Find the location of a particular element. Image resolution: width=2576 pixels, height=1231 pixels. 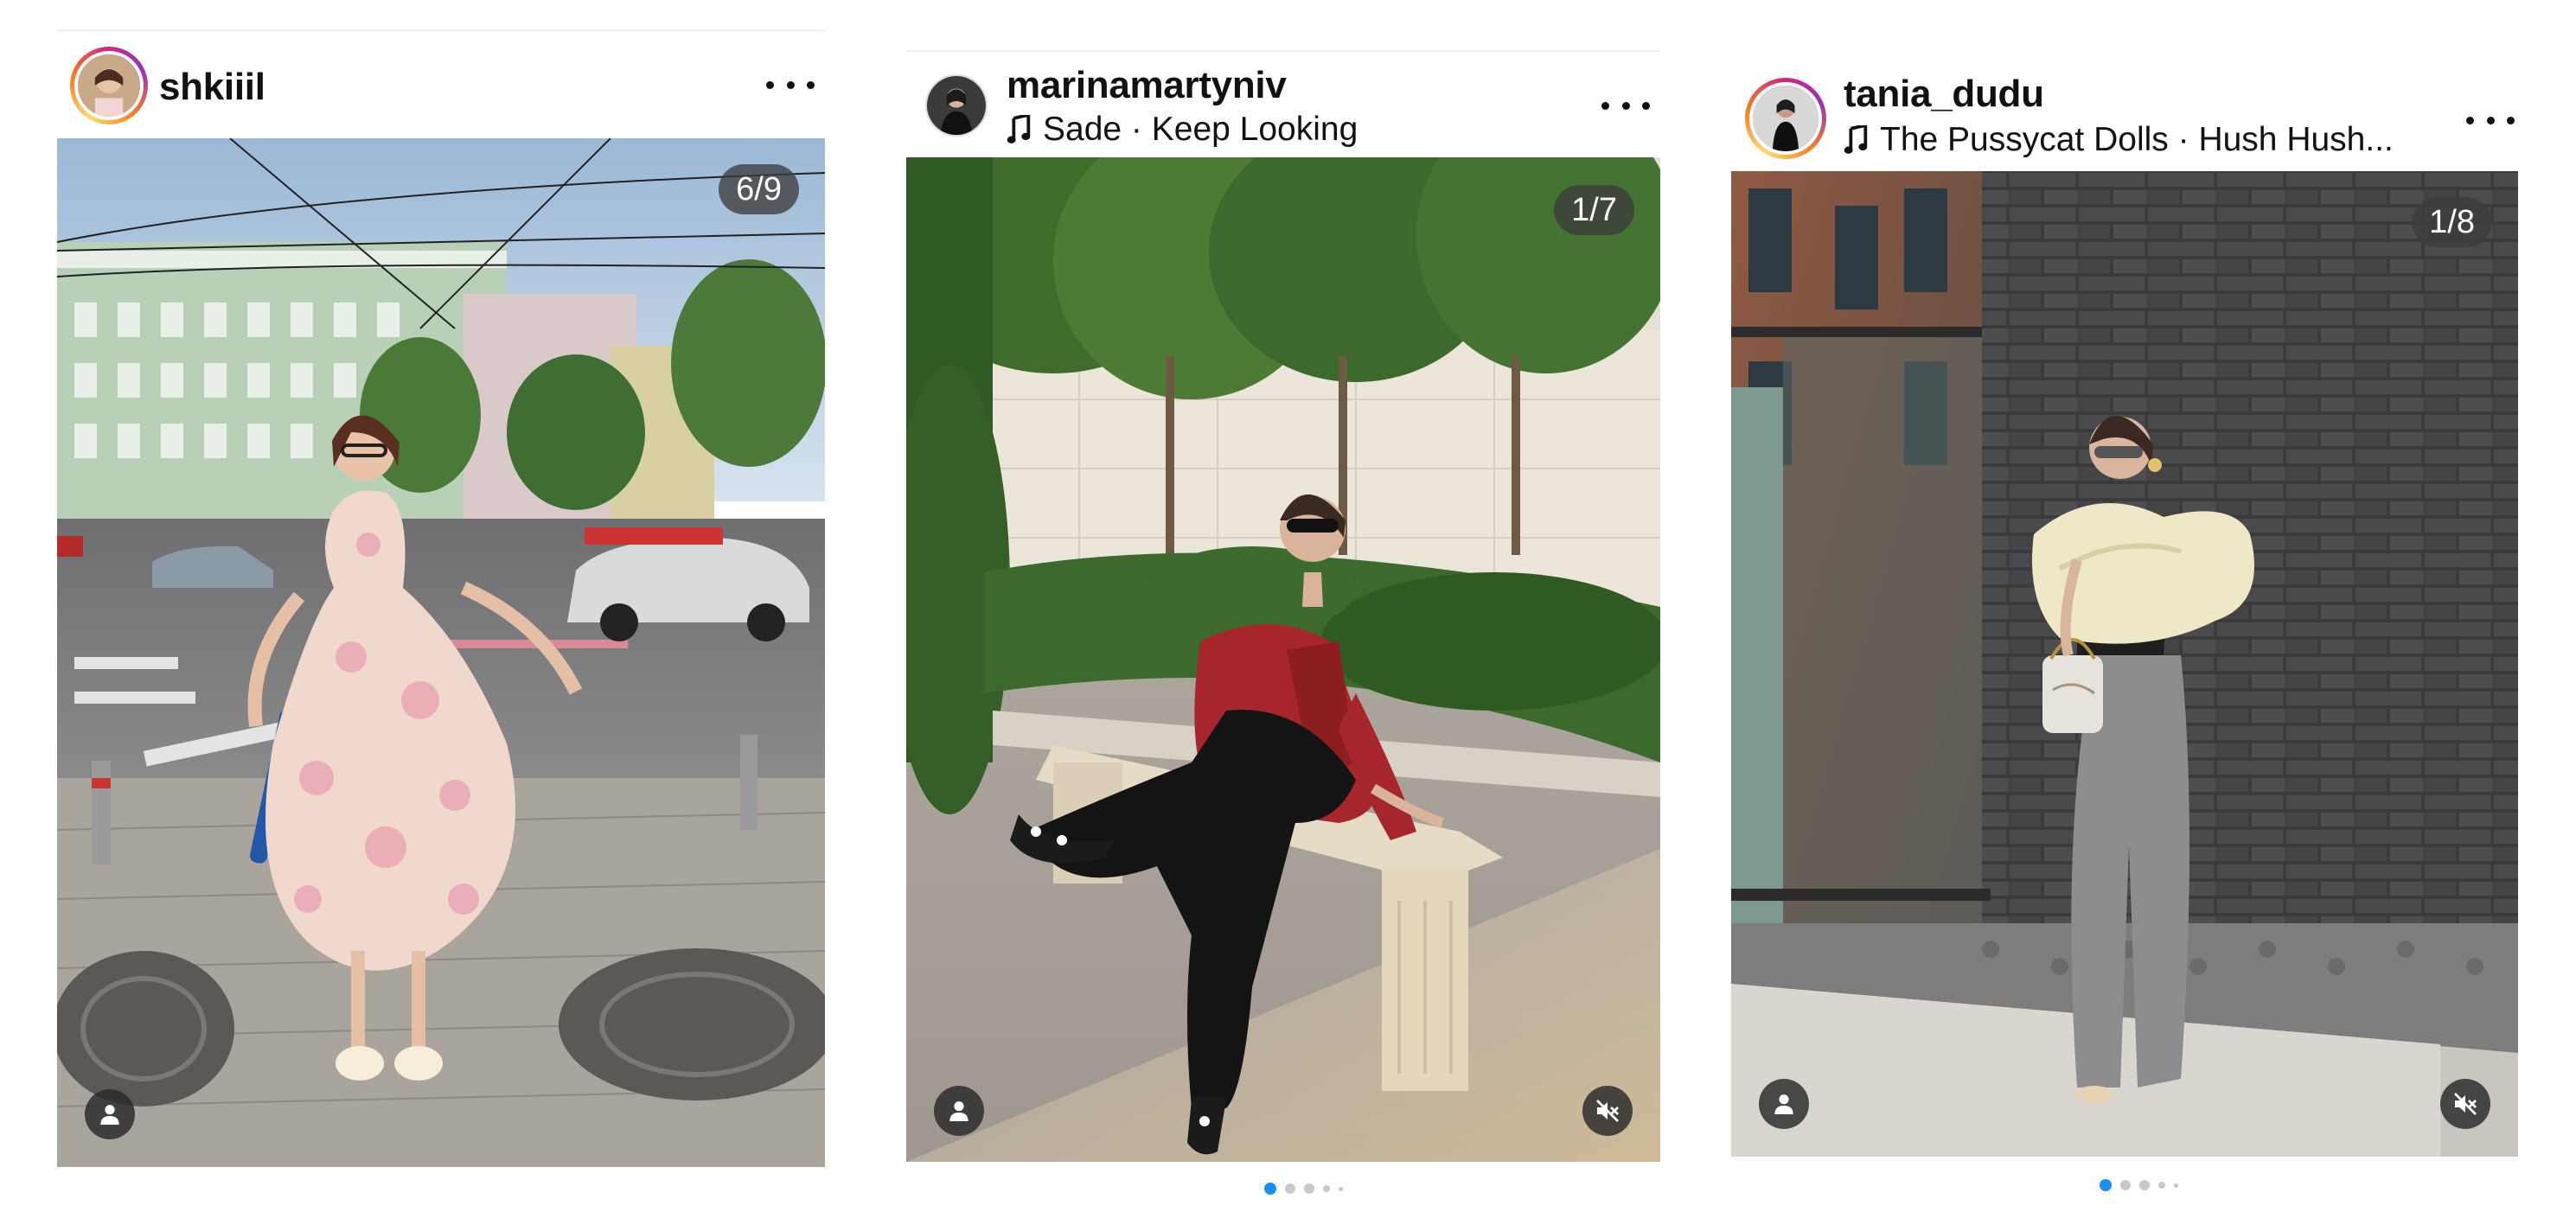

carousel-counter: 6/9 is located at coordinates (759, 189).